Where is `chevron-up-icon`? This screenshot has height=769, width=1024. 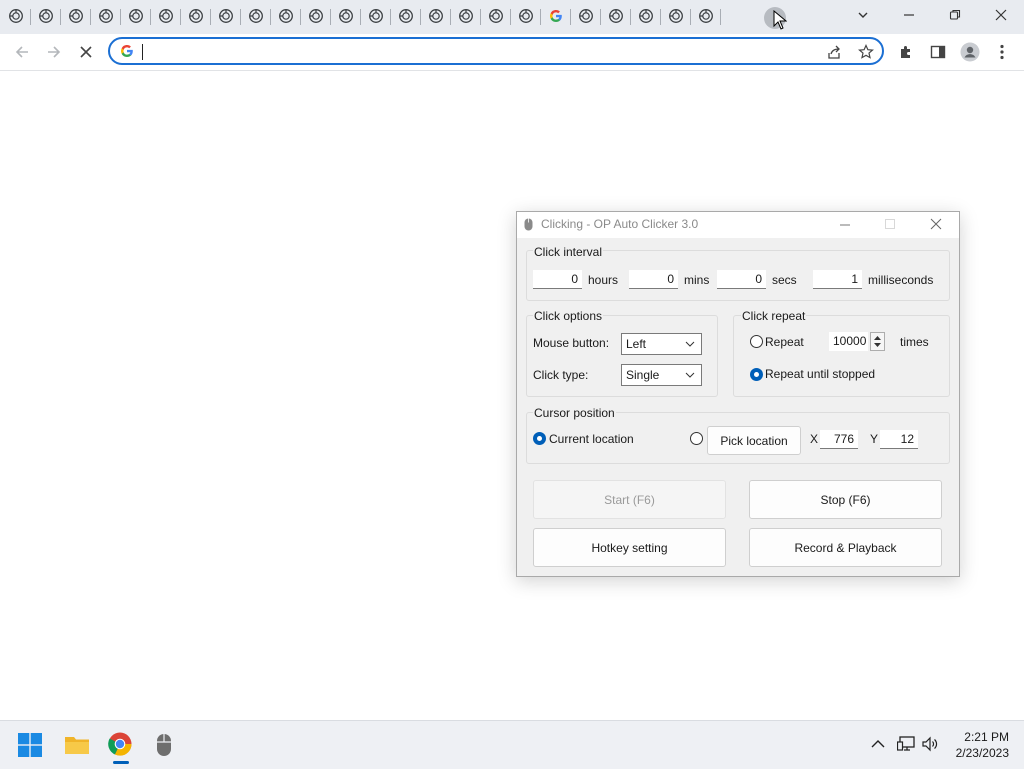 chevron-up-icon is located at coordinates (878, 744).